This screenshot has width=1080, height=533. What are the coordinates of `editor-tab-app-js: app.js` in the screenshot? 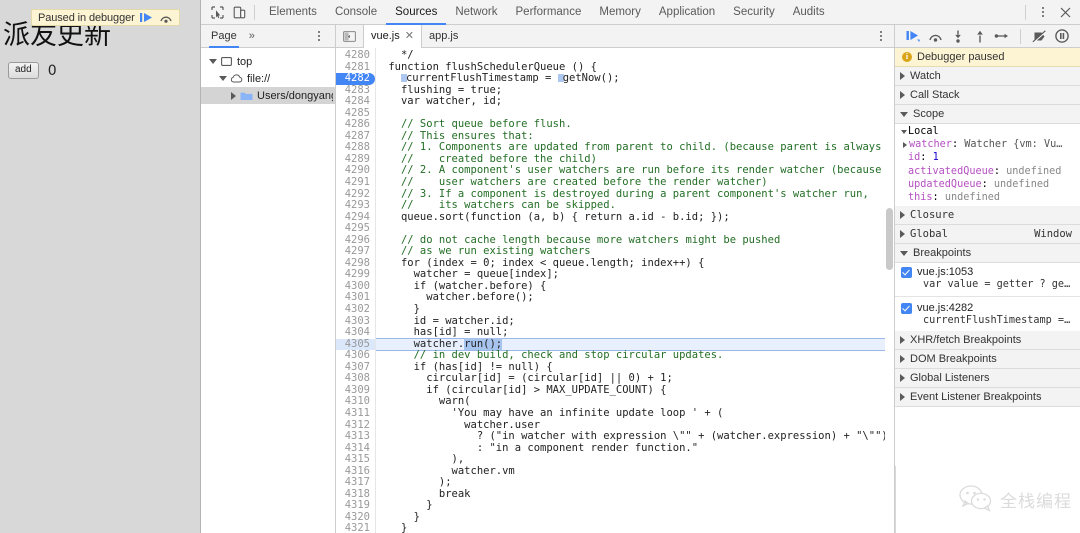 It's located at (443, 36).